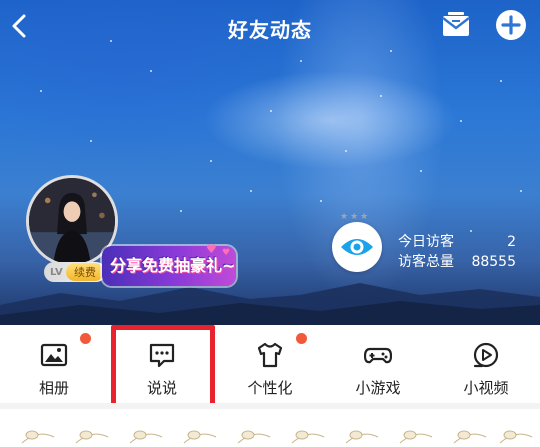 This screenshot has height=447, width=540. I want to click on nav-item-personalize: 个性化, so click(270, 364).